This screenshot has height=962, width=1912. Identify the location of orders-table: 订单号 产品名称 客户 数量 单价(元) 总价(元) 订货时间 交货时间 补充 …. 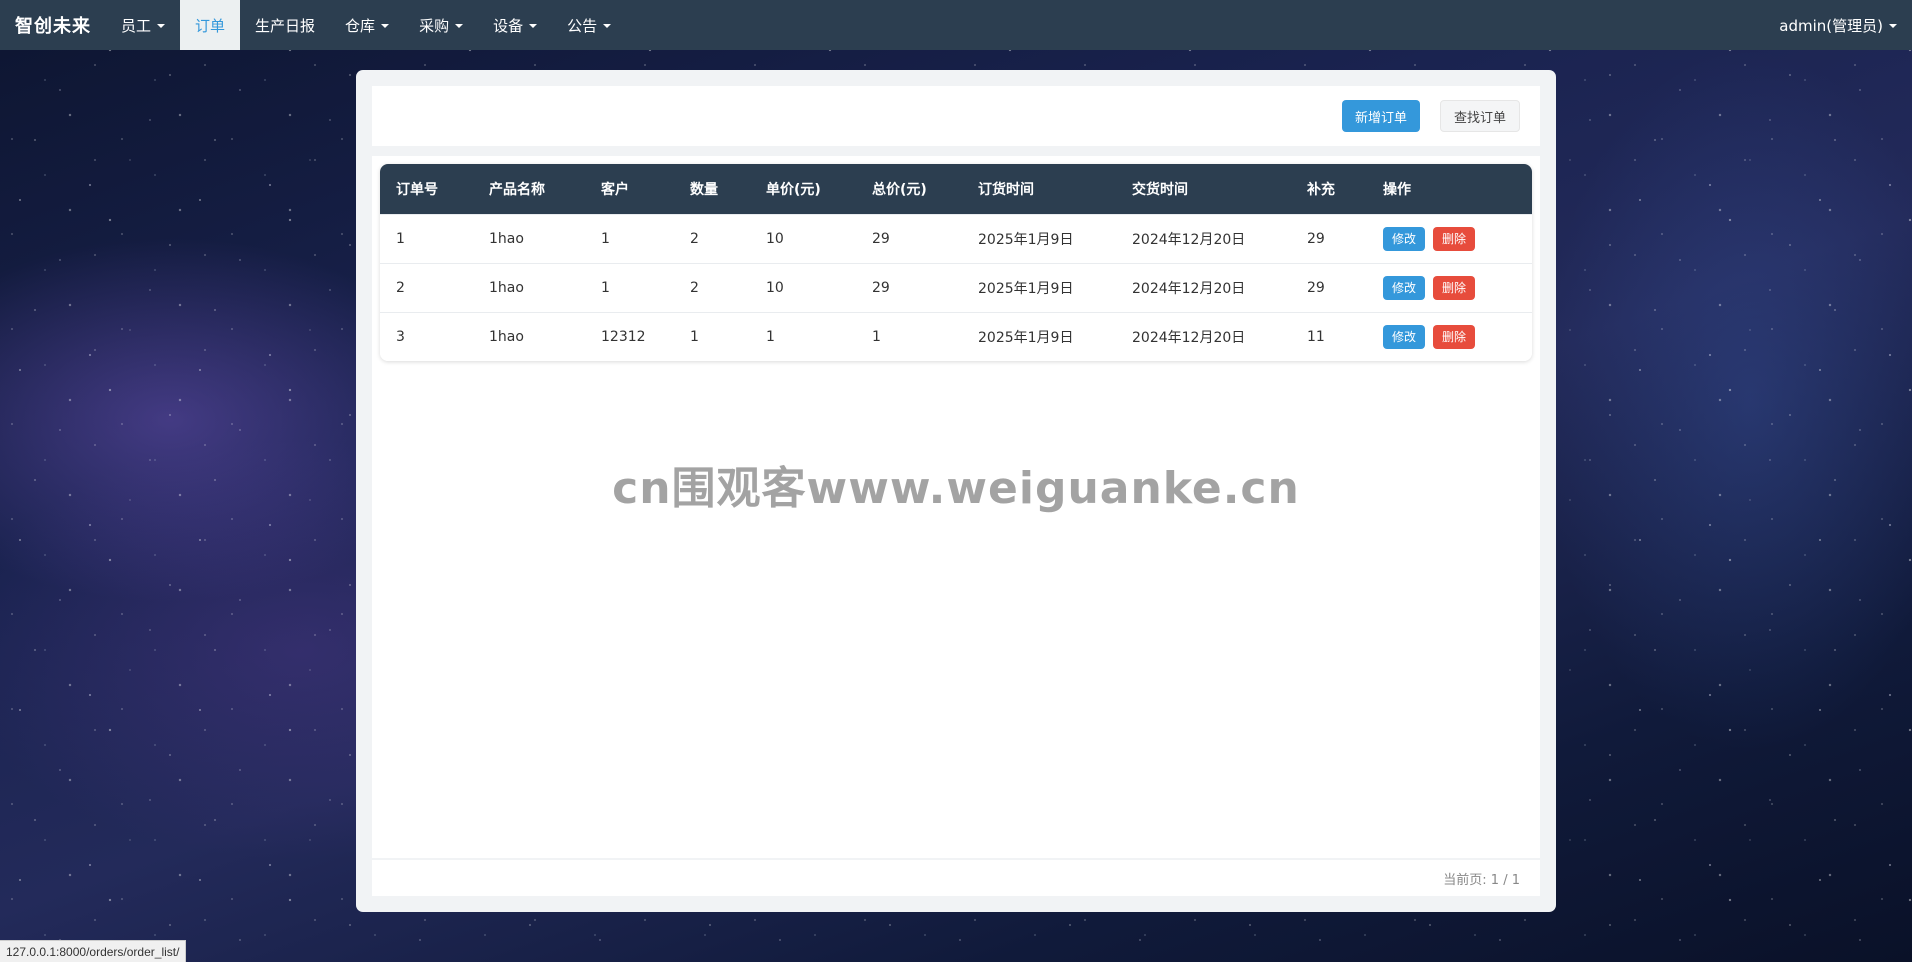
(956, 262).